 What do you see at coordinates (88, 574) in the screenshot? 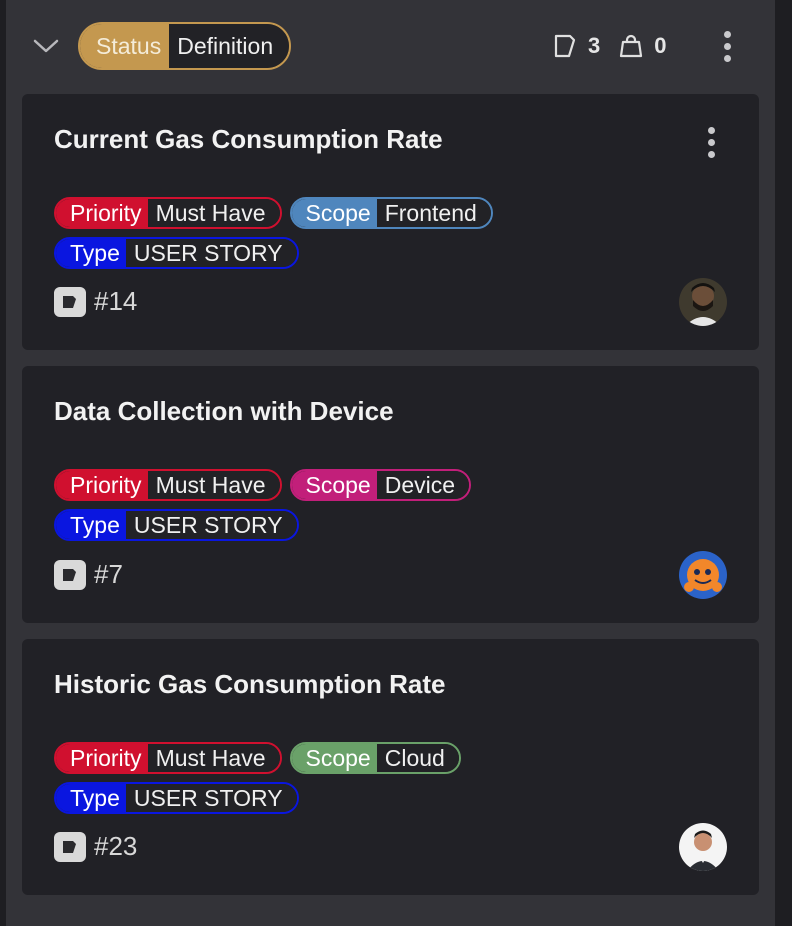
I see `card-reference: #7` at bounding box center [88, 574].